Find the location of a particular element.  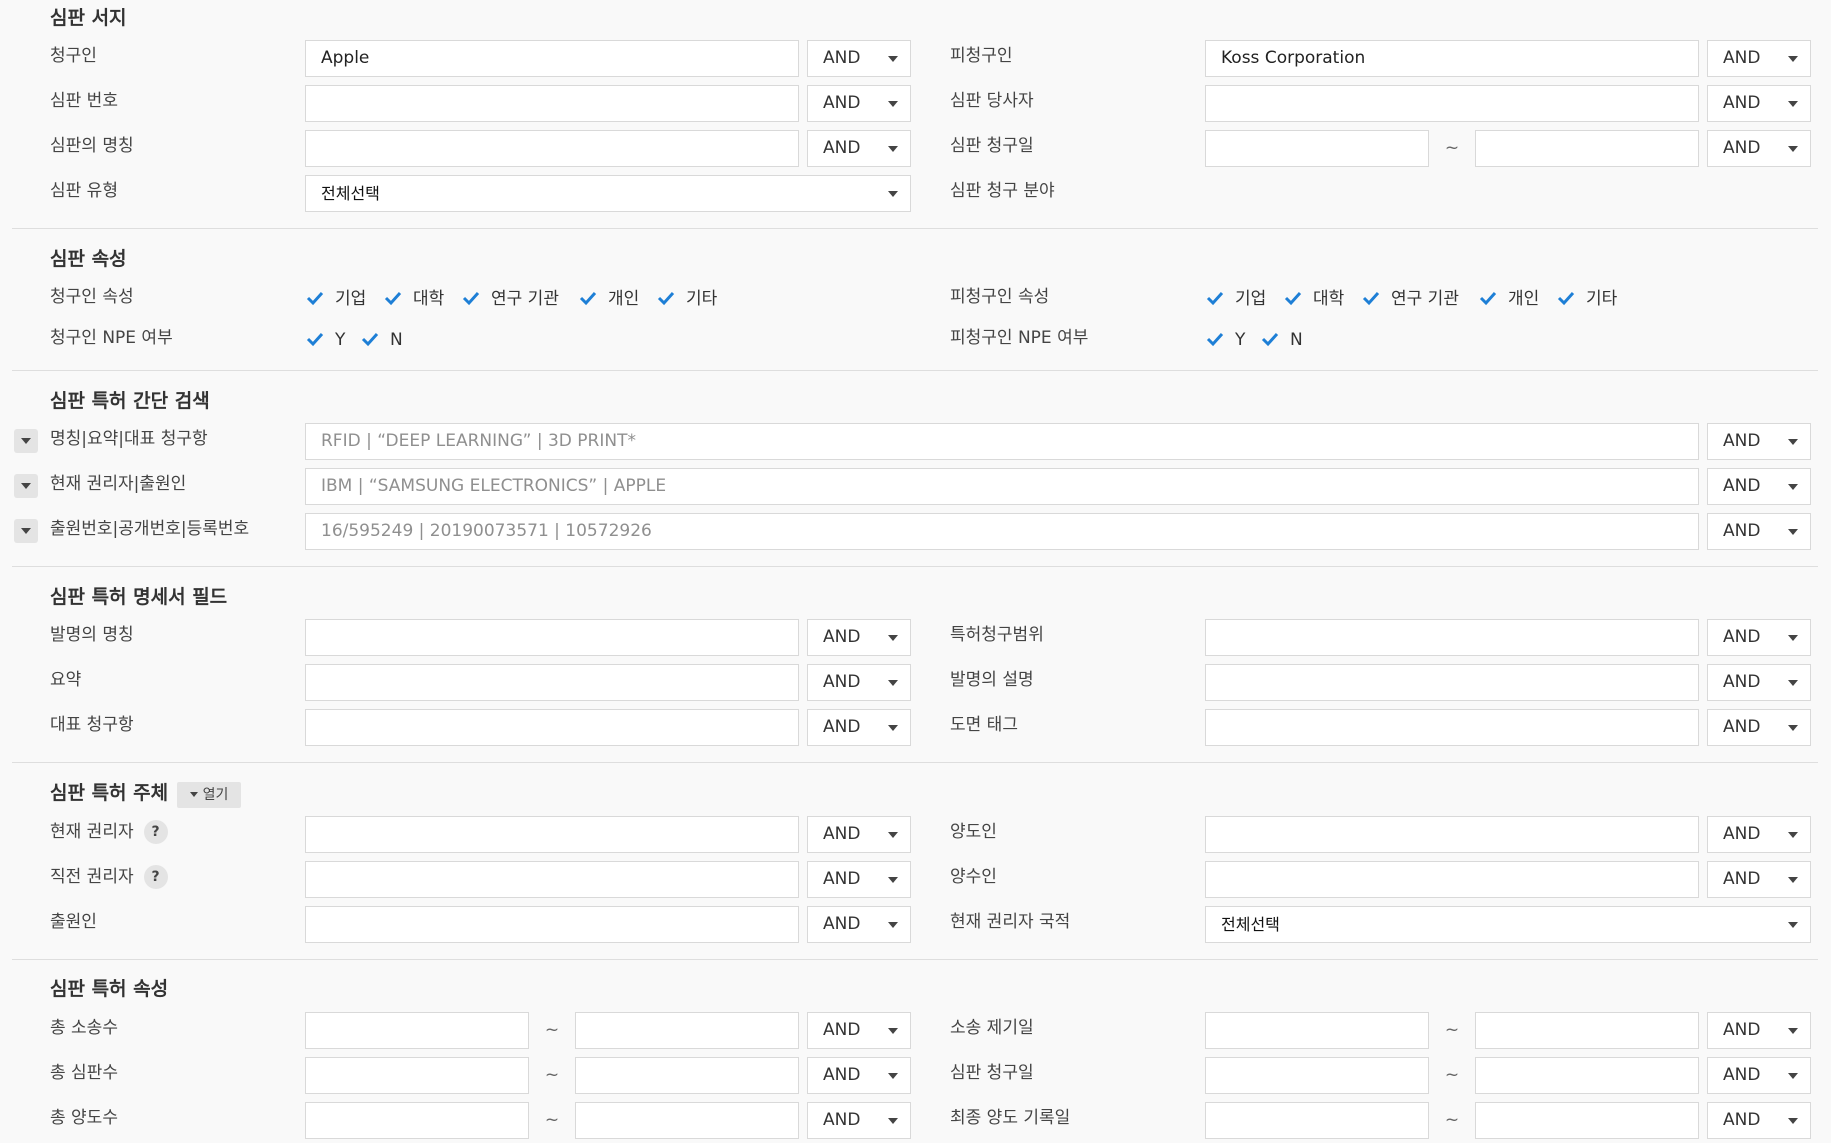

trial-request-date-to is located at coordinates (1587, 148).